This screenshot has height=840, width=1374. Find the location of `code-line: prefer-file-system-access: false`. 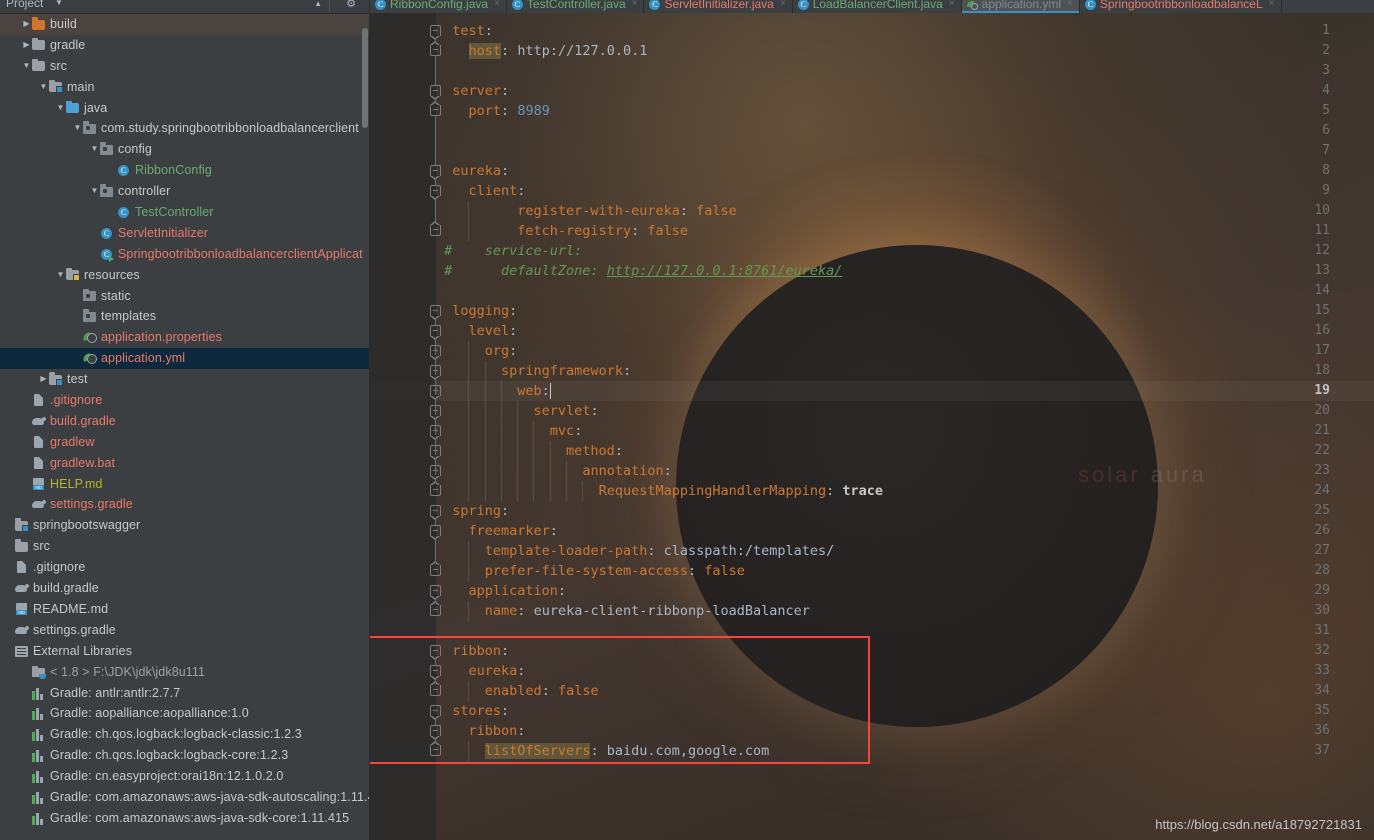

code-line: prefer-file-system-access: false is located at coordinates (590, 571).